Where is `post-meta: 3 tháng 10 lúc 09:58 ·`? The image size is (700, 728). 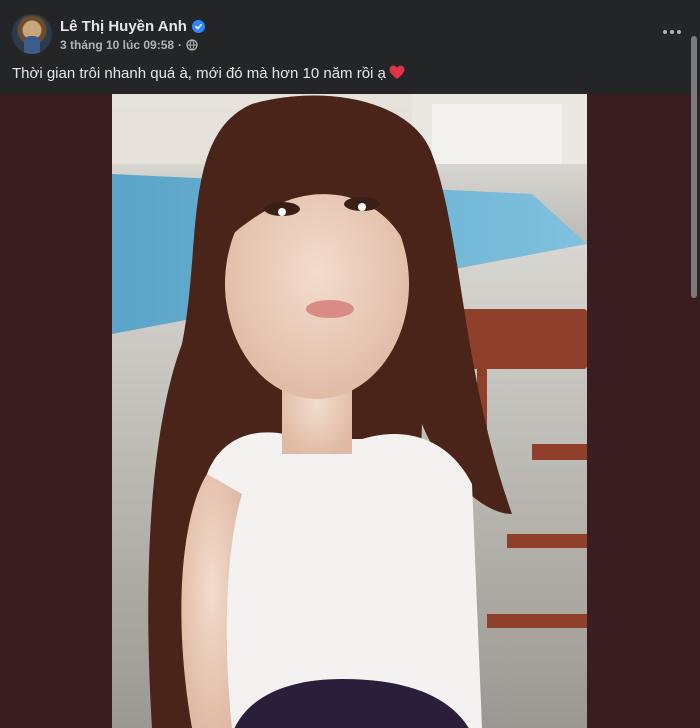 post-meta: 3 tháng 10 lúc 09:58 · is located at coordinates (129, 45).